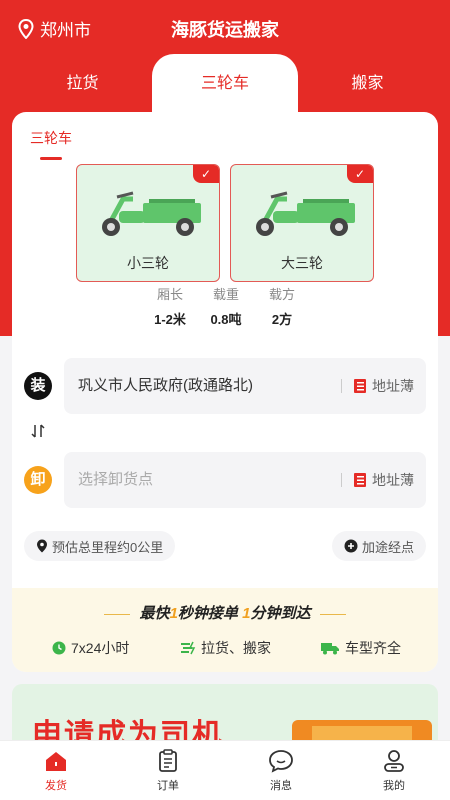 The height and width of the screenshot is (800, 450). What do you see at coordinates (168, 786) in the screenshot?
I see `nav-label: 订单` at bounding box center [168, 786].